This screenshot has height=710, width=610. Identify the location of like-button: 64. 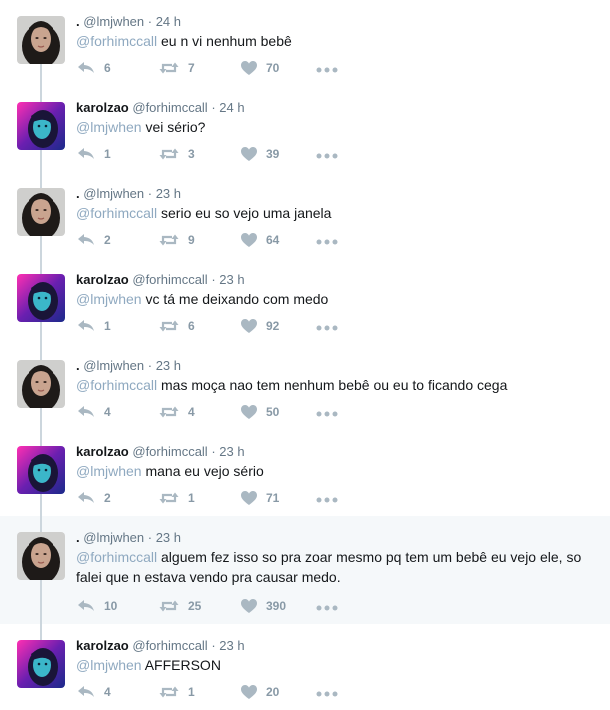
(259, 240).